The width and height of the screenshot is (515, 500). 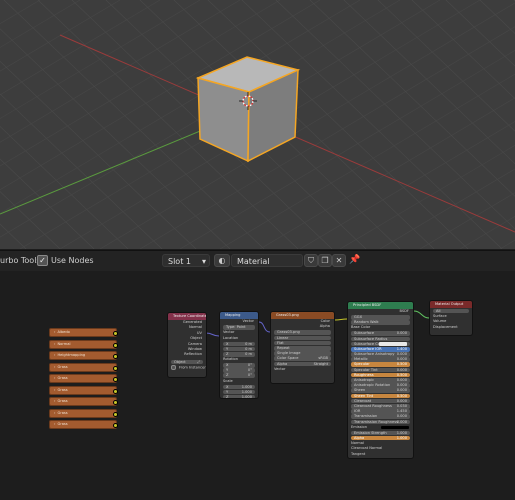 What do you see at coordinates (380, 438) in the screenshot?
I see `alpha-input: Alpha 1.000` at bounding box center [380, 438].